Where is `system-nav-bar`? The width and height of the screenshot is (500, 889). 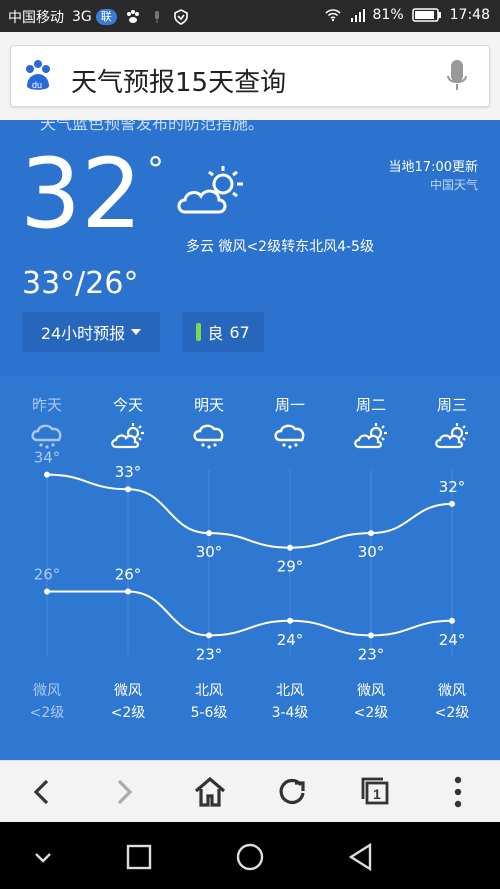 system-nav-bar is located at coordinates (250, 855).